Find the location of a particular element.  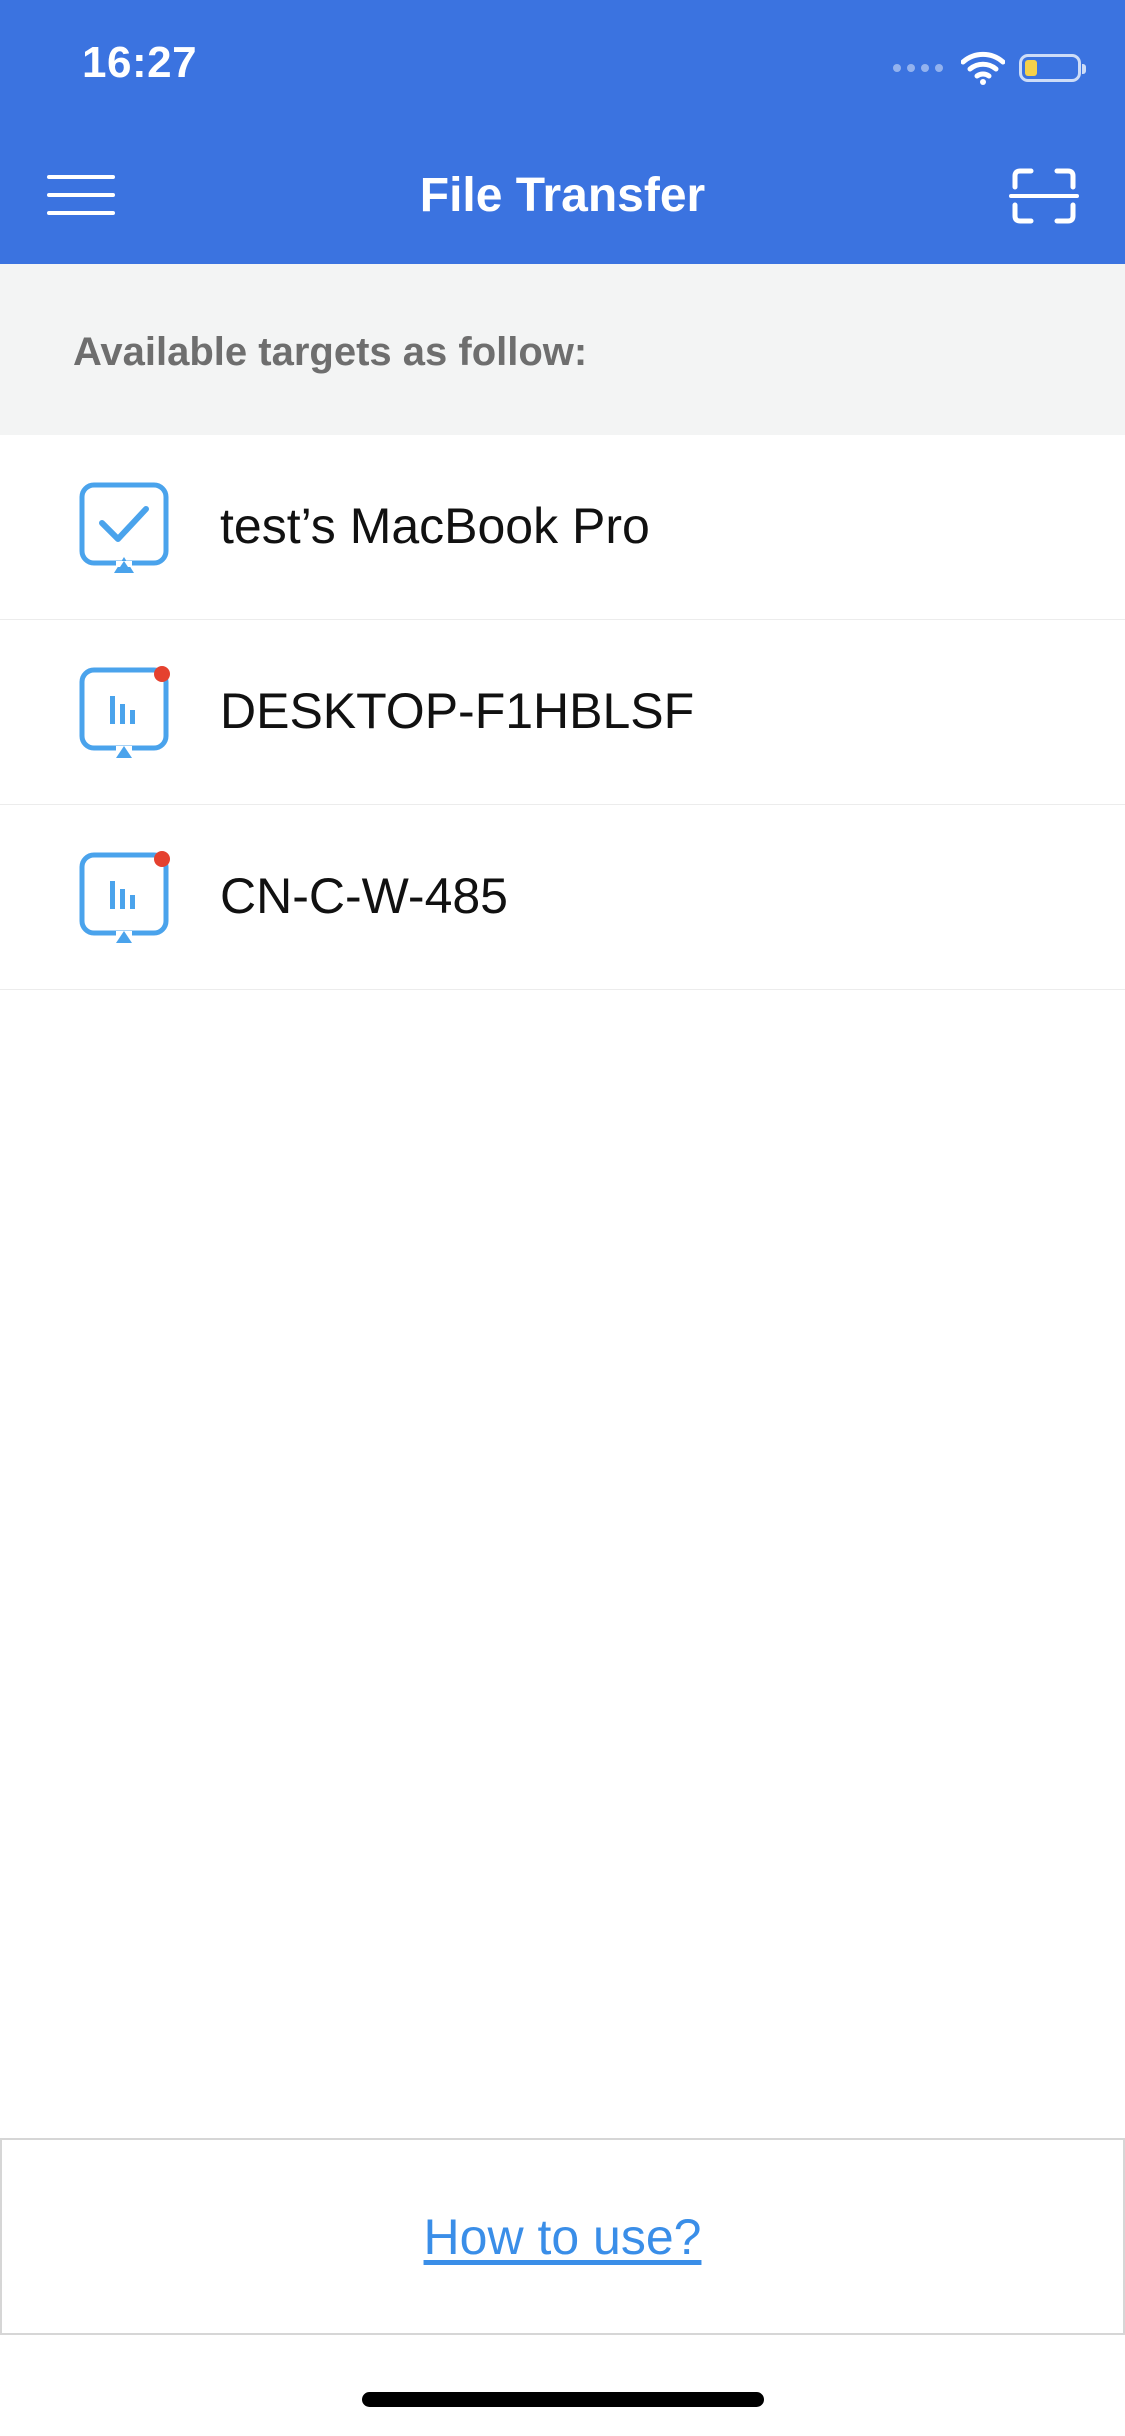

home-indicator is located at coordinates (563, 2399).